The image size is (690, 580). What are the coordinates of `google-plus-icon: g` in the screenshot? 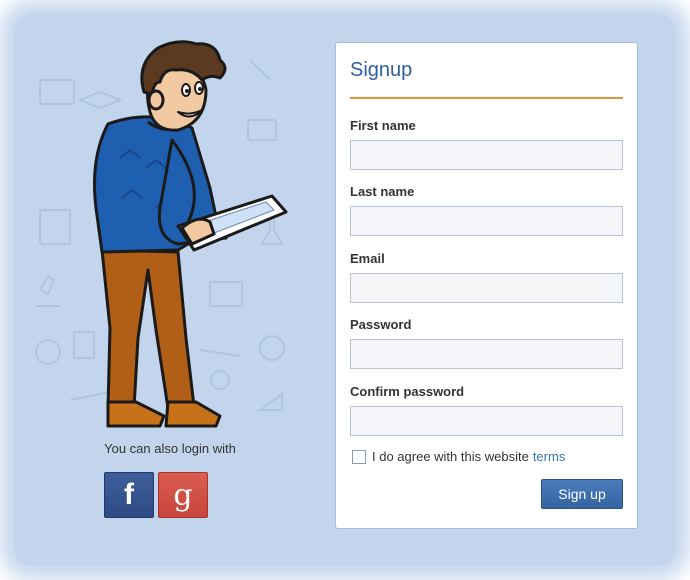 It's located at (183, 495).